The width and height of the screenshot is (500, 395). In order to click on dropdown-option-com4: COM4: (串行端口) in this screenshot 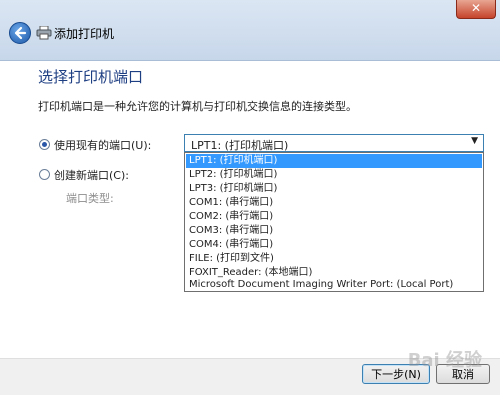, I will do `click(334, 245)`.